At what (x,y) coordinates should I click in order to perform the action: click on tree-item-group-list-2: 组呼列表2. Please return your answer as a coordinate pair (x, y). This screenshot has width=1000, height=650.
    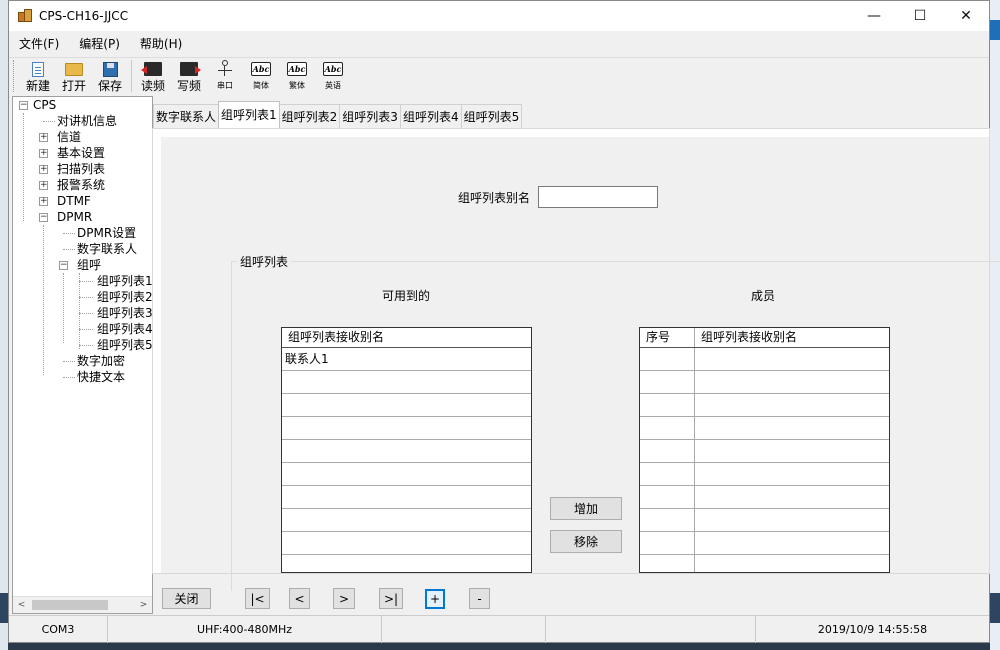
    Looking at the image, I should click on (124, 297).